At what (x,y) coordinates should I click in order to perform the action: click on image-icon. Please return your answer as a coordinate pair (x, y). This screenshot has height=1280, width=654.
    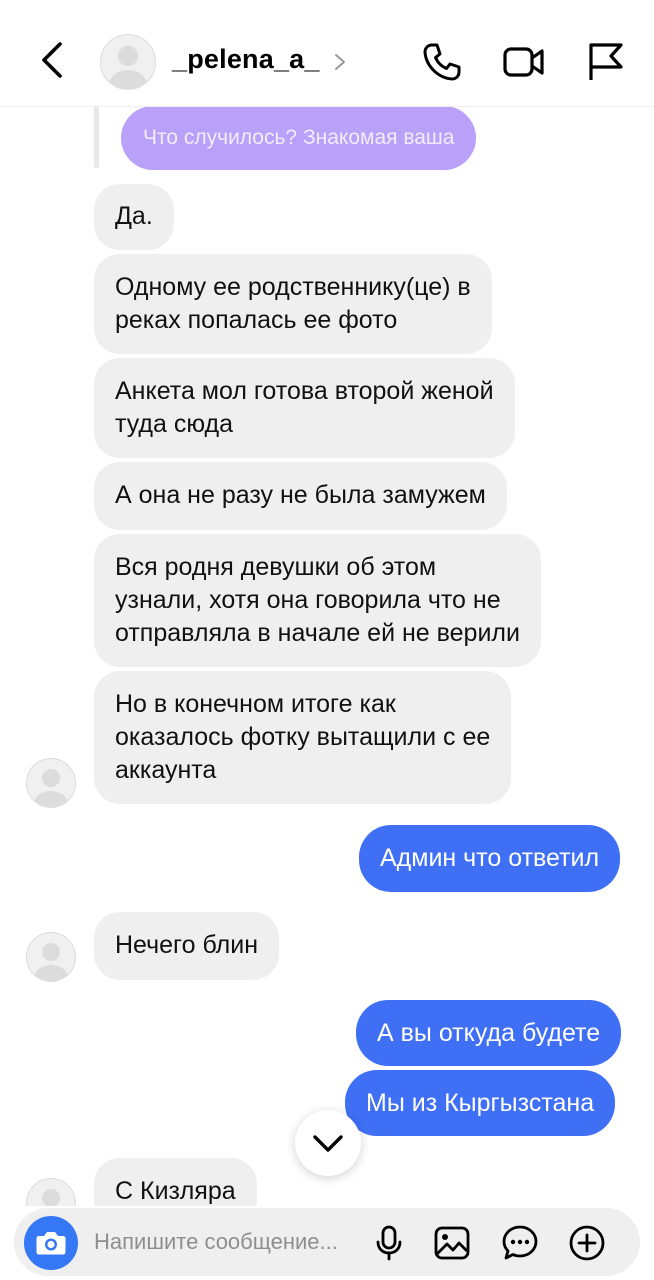
    Looking at the image, I should click on (452, 1243).